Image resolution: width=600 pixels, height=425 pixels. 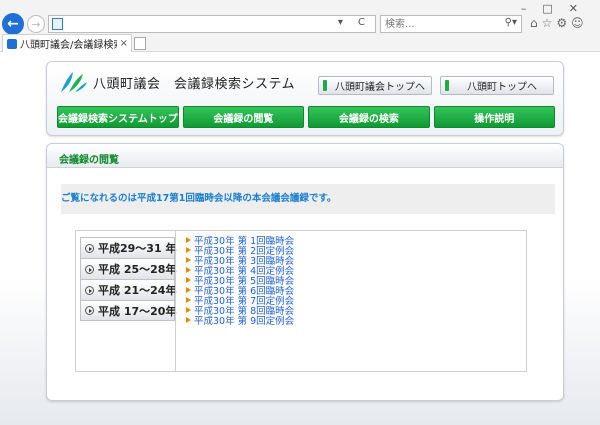 I want to click on browser-search-input, so click(x=436, y=24).